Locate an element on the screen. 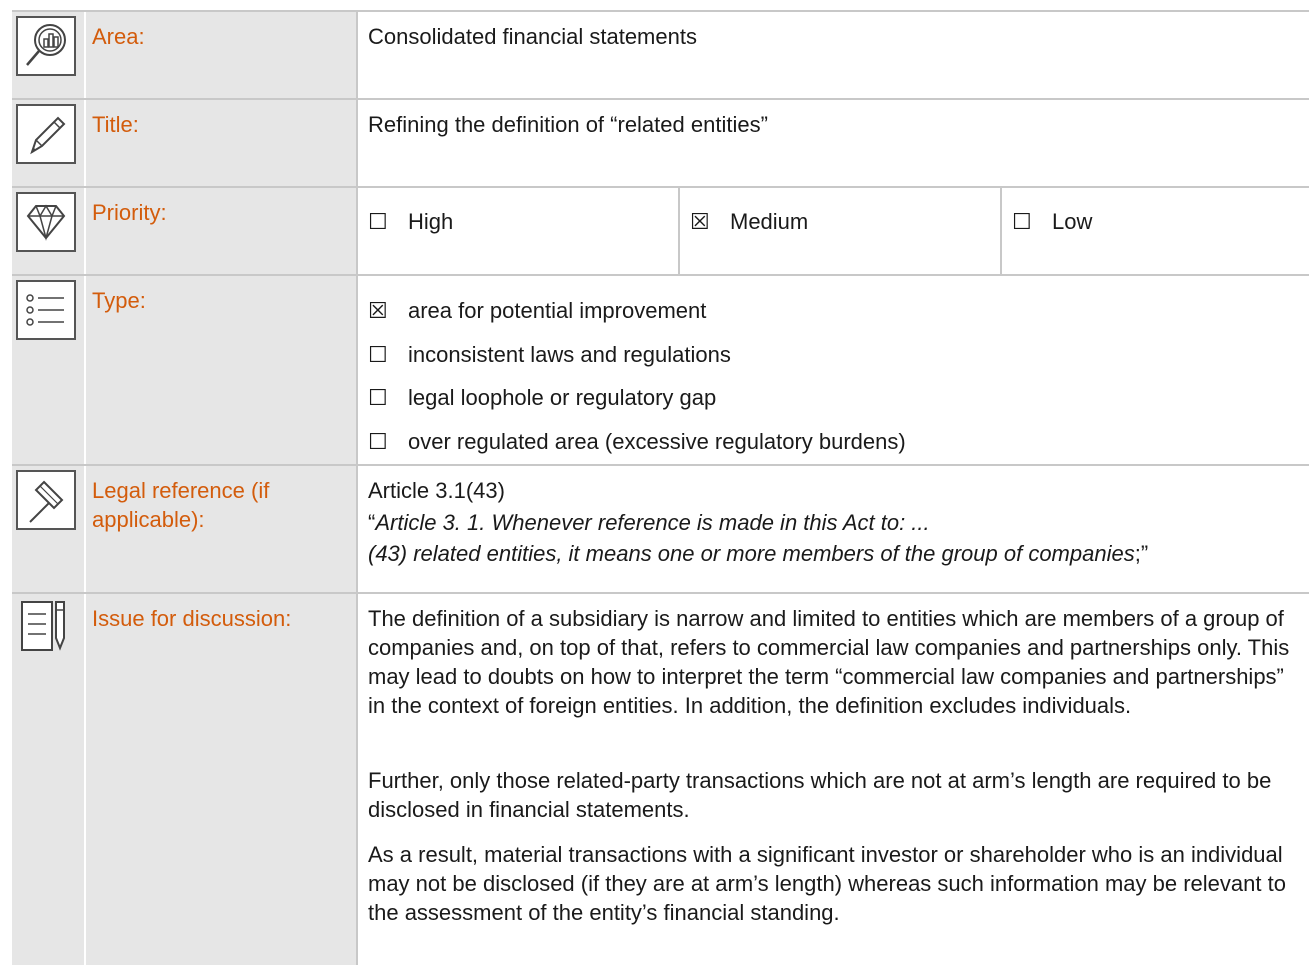 The image size is (1309, 965). document-pen-icon is located at coordinates (46, 628).